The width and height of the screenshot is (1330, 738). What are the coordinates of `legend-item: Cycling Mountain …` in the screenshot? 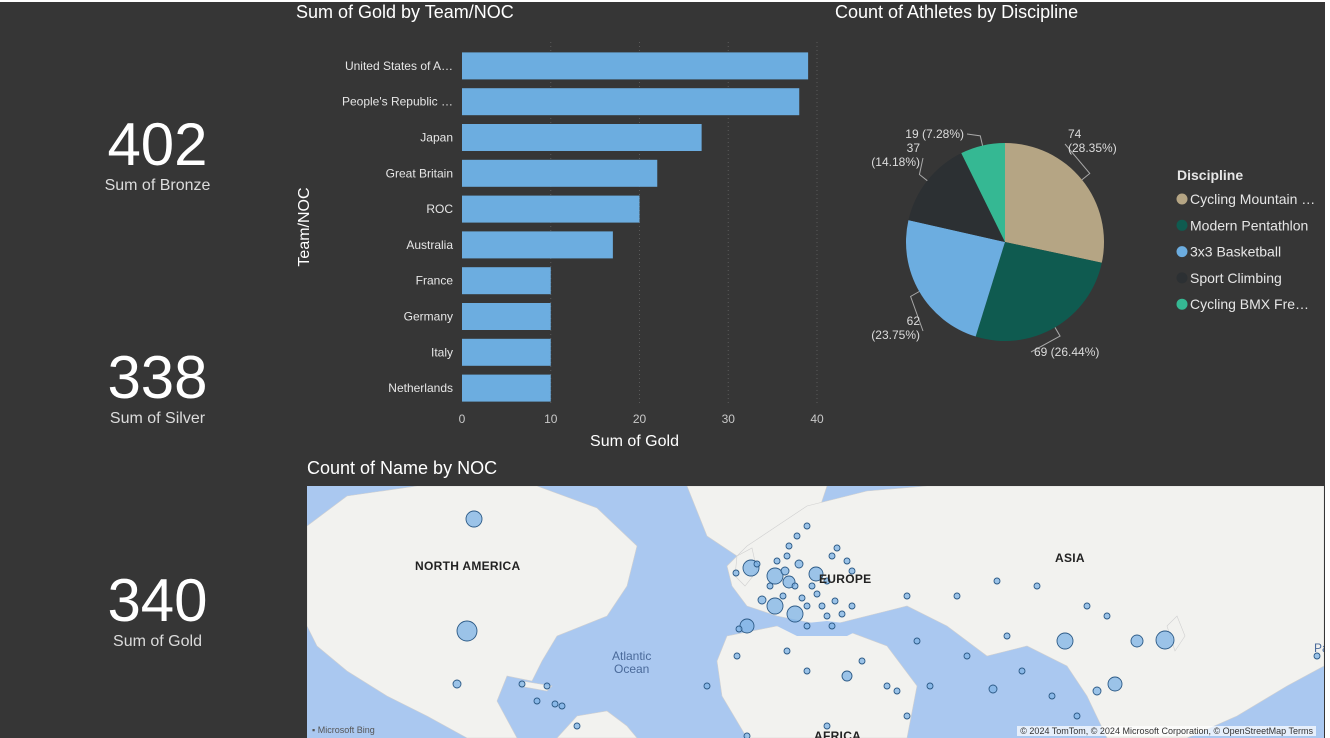 It's located at (1252, 199).